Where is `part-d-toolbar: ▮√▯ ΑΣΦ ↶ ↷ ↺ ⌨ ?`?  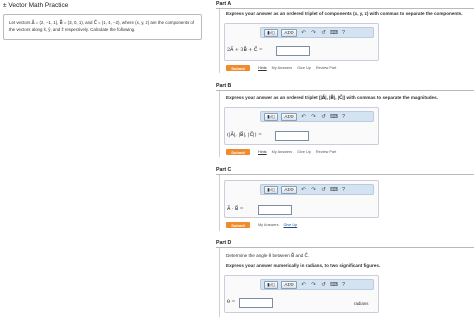 part-d-toolbar: ▮√▯ ΑΣΦ ↶ ↷ ↺ ⌨ ? is located at coordinates (317, 284).